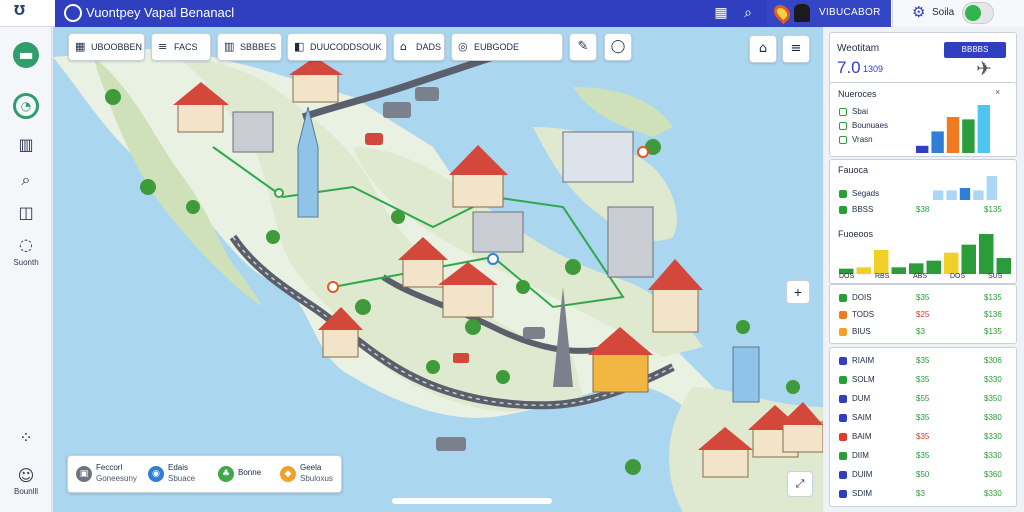 The width and height of the screenshot is (1024, 512). I want to click on row-value: $50, so click(923, 474).